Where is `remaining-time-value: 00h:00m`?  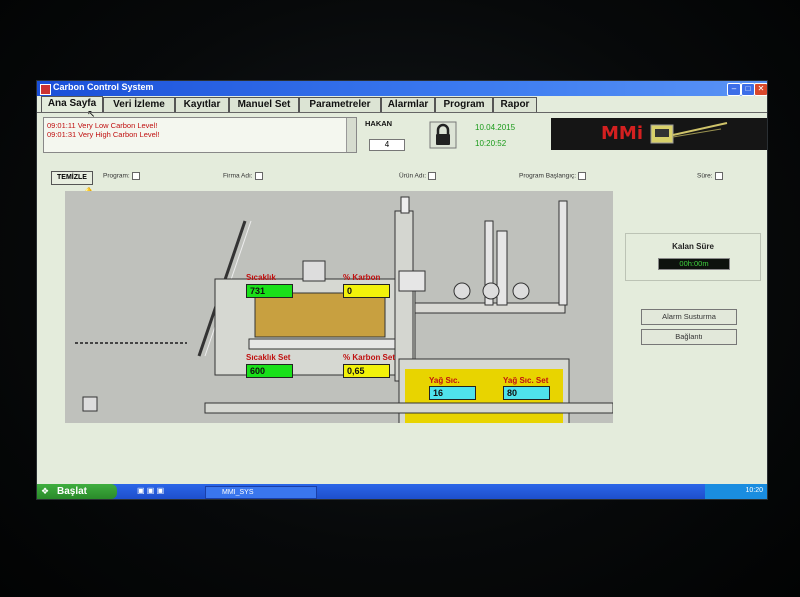 remaining-time-value: 00h:00m is located at coordinates (694, 264).